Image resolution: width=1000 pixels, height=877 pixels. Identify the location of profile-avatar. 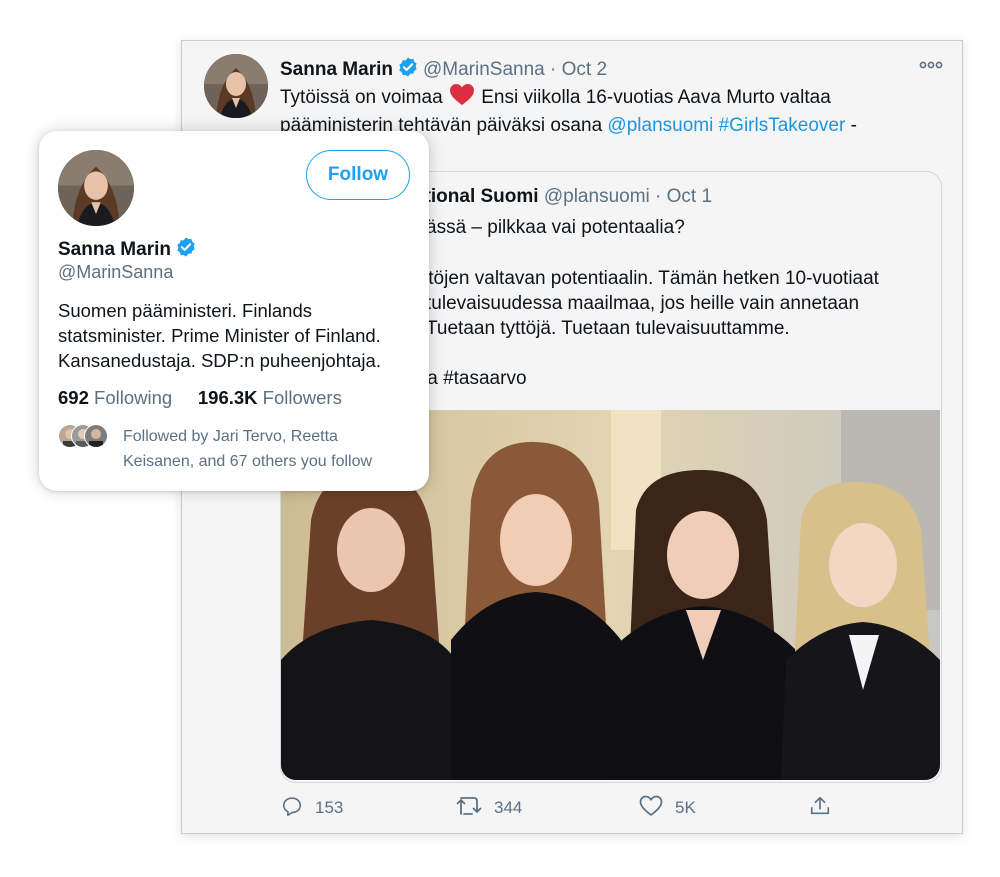
(96, 188).